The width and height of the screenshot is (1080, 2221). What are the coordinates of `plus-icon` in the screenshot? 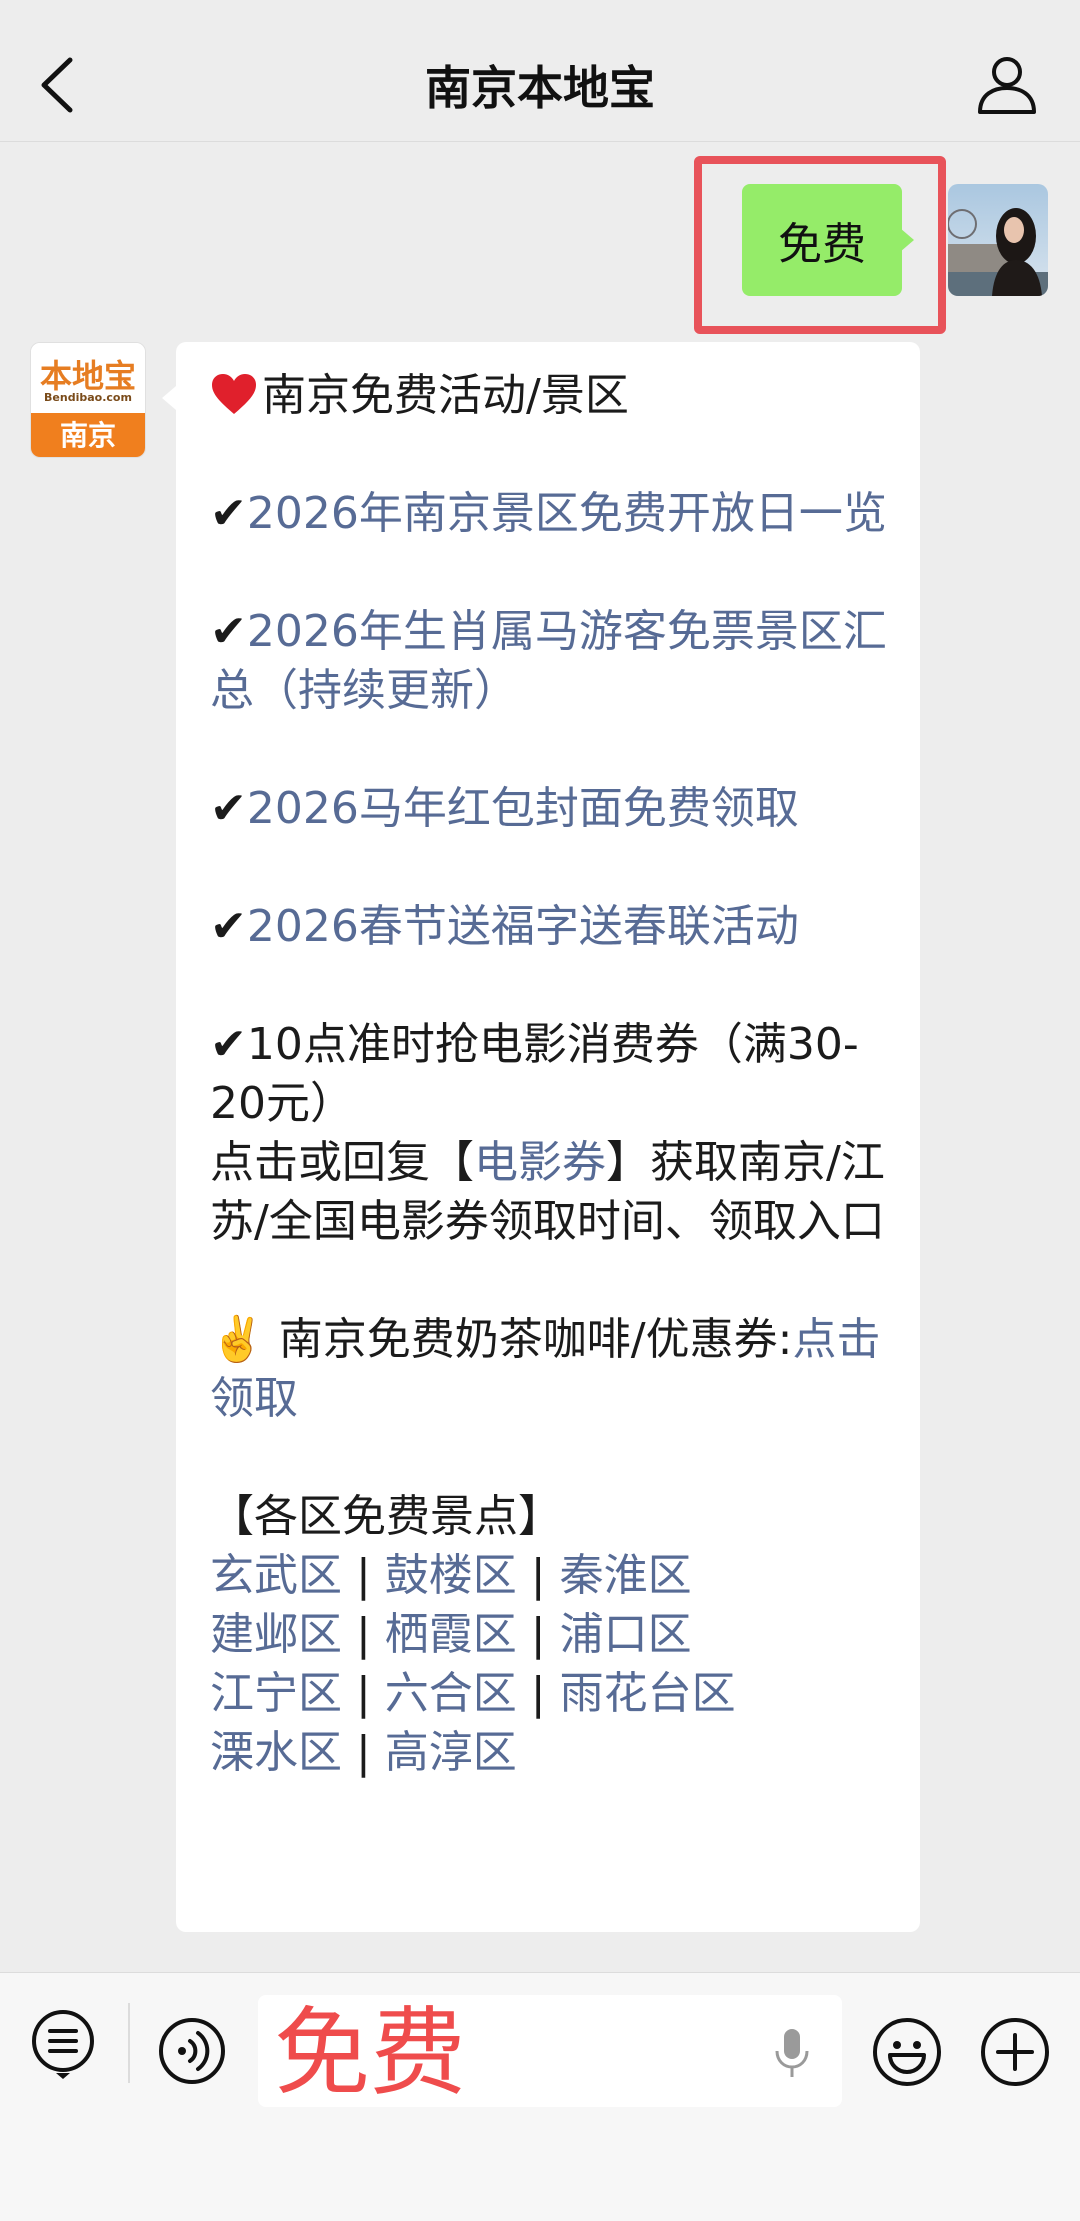 It's located at (1015, 2052).